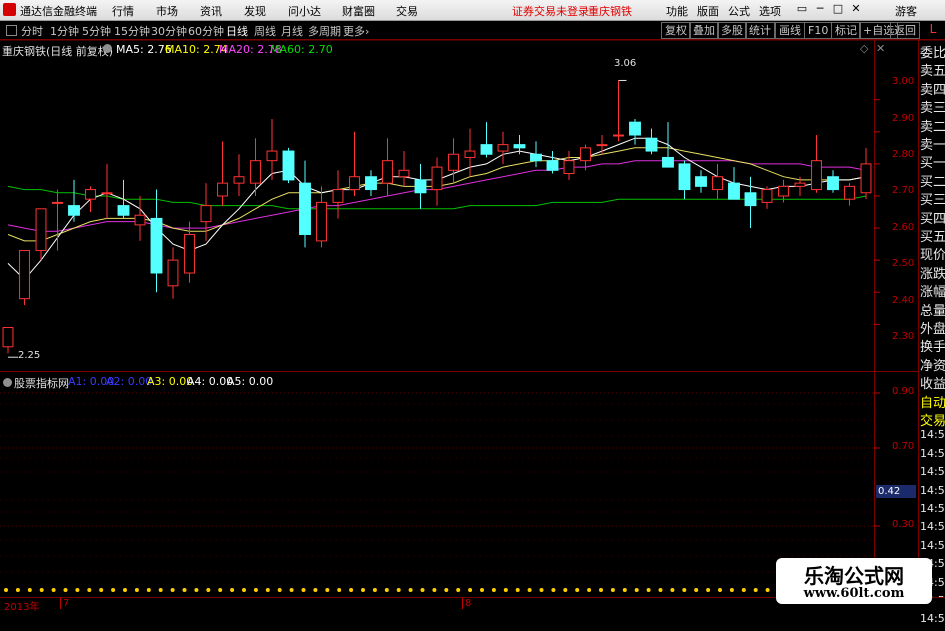  Describe the element at coordinates (854, 581) in the screenshot. I see `watermark-box: 乐淘公式网 www.60lt.com` at that location.